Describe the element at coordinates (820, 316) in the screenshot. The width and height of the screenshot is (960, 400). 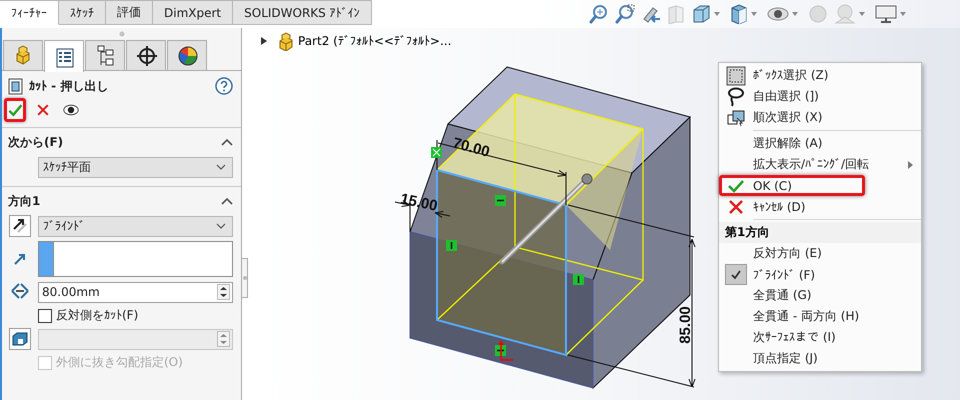
I see `menu-item: 全貫通 - 両方向 (H)` at that location.